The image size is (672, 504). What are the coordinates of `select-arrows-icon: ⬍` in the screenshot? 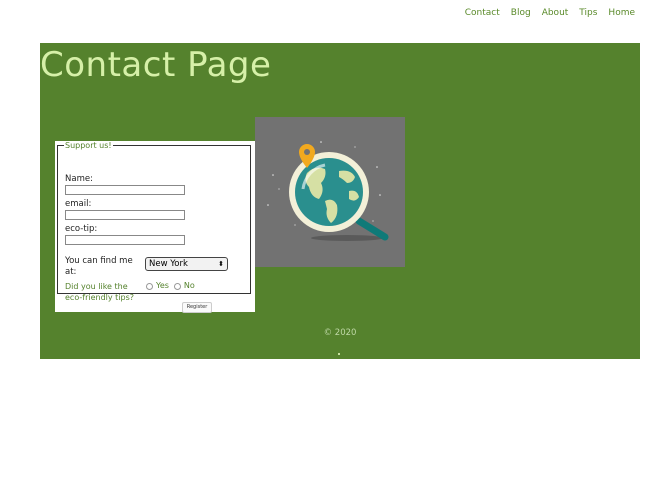 It's located at (221, 264).